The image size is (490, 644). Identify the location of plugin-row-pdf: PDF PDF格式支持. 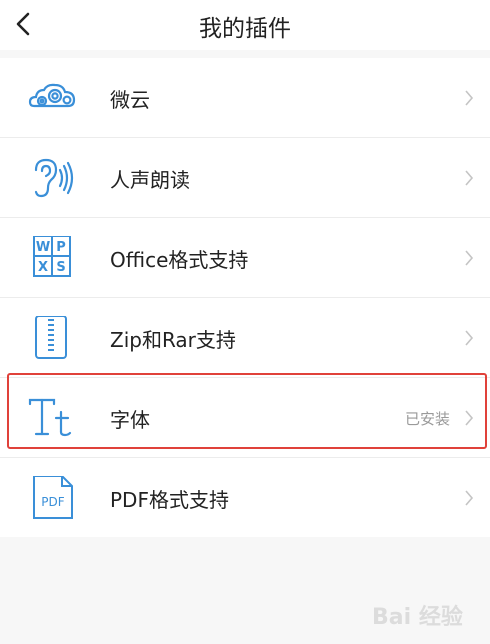
(245, 497).